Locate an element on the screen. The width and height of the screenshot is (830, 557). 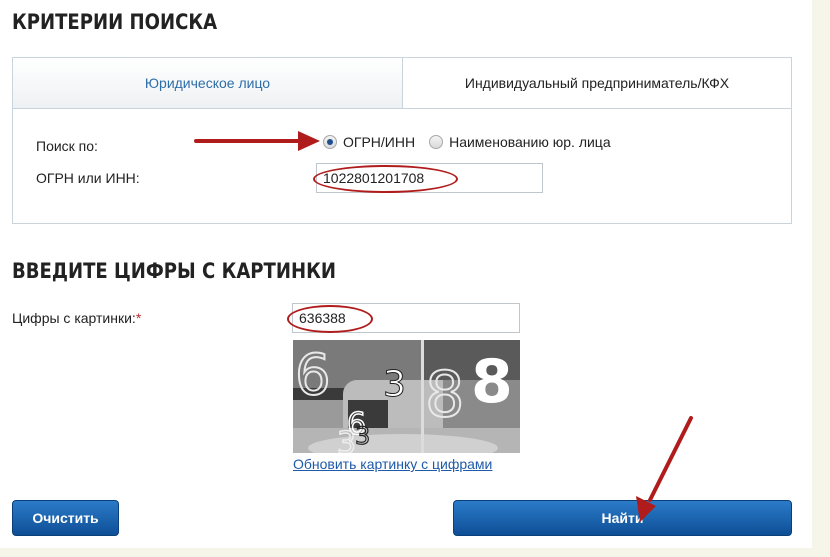
ogrn-inn-label: ОГРН или ИНН: is located at coordinates (88, 178).